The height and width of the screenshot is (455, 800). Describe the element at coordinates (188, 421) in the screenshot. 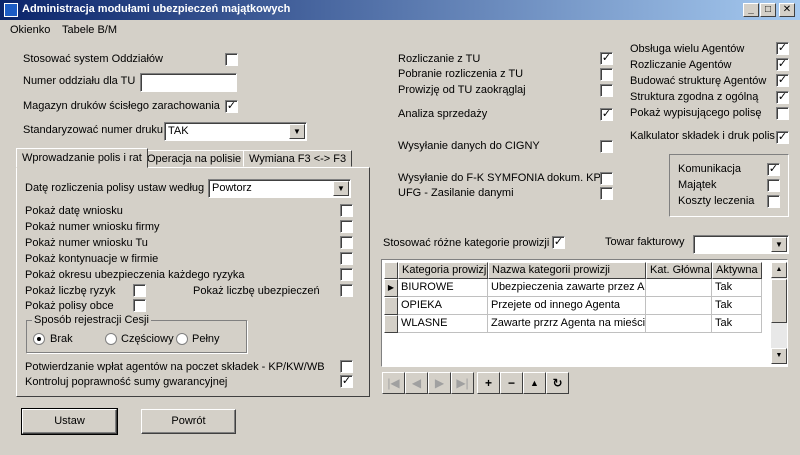

I see `back-button: Powrót` at that location.